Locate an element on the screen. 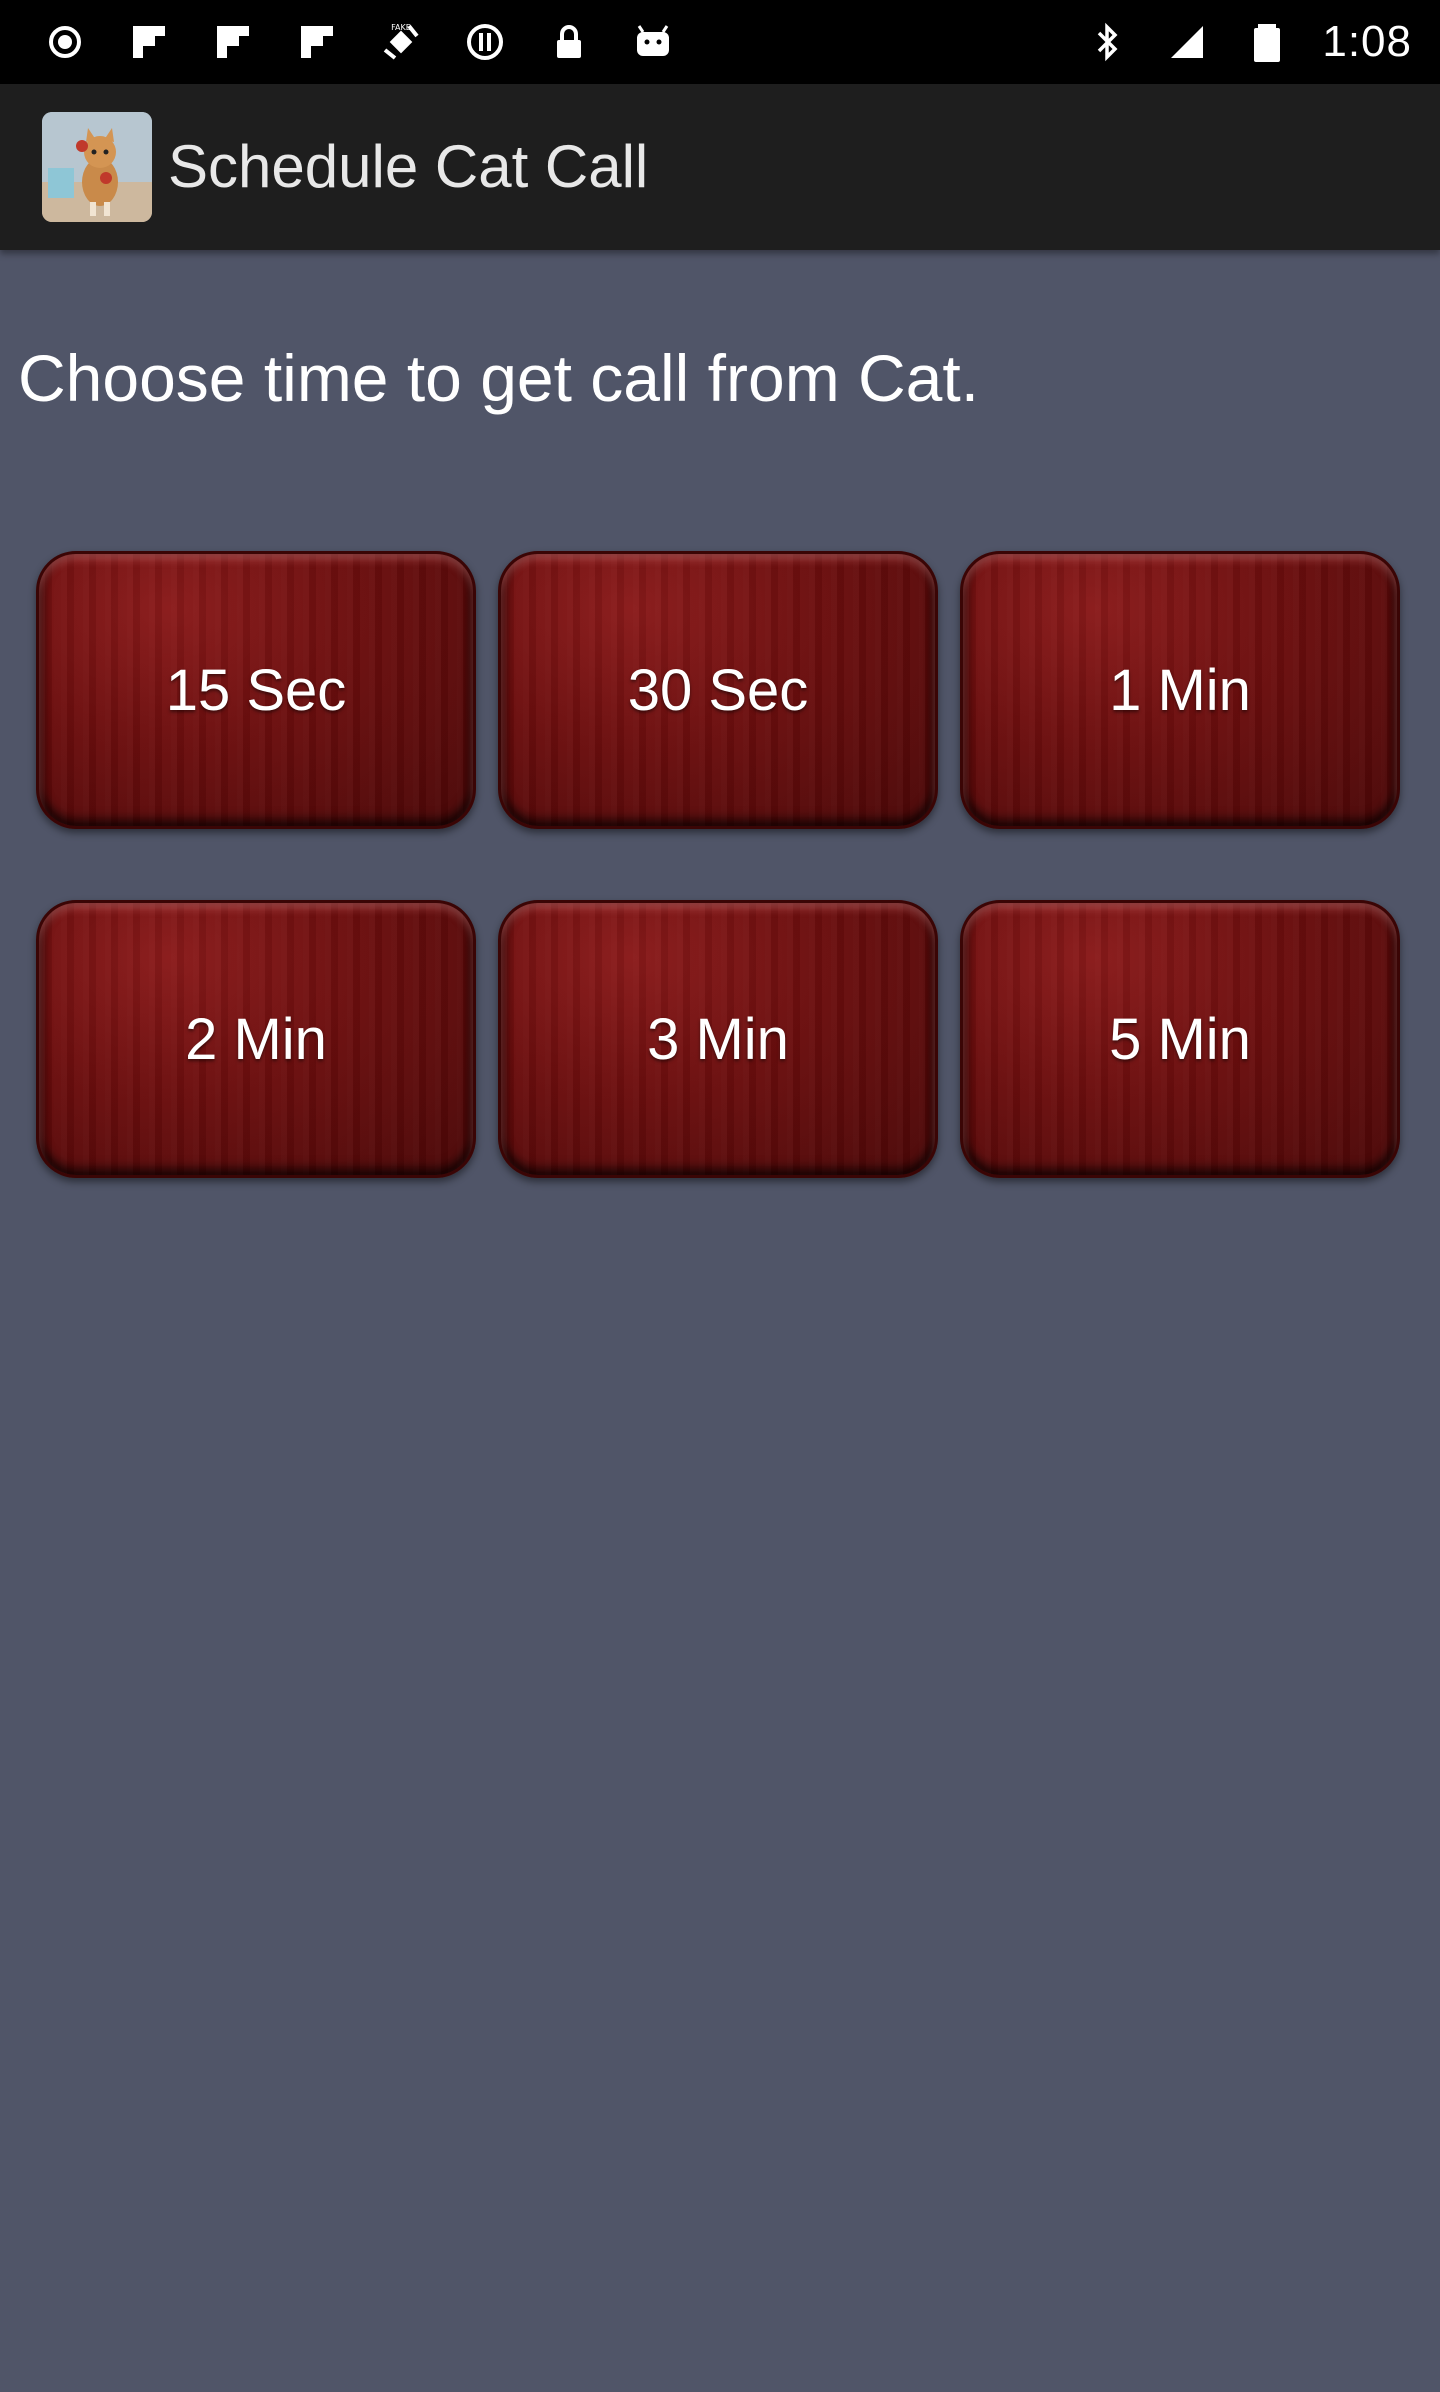  cat-app-logo-icon is located at coordinates (97, 167).